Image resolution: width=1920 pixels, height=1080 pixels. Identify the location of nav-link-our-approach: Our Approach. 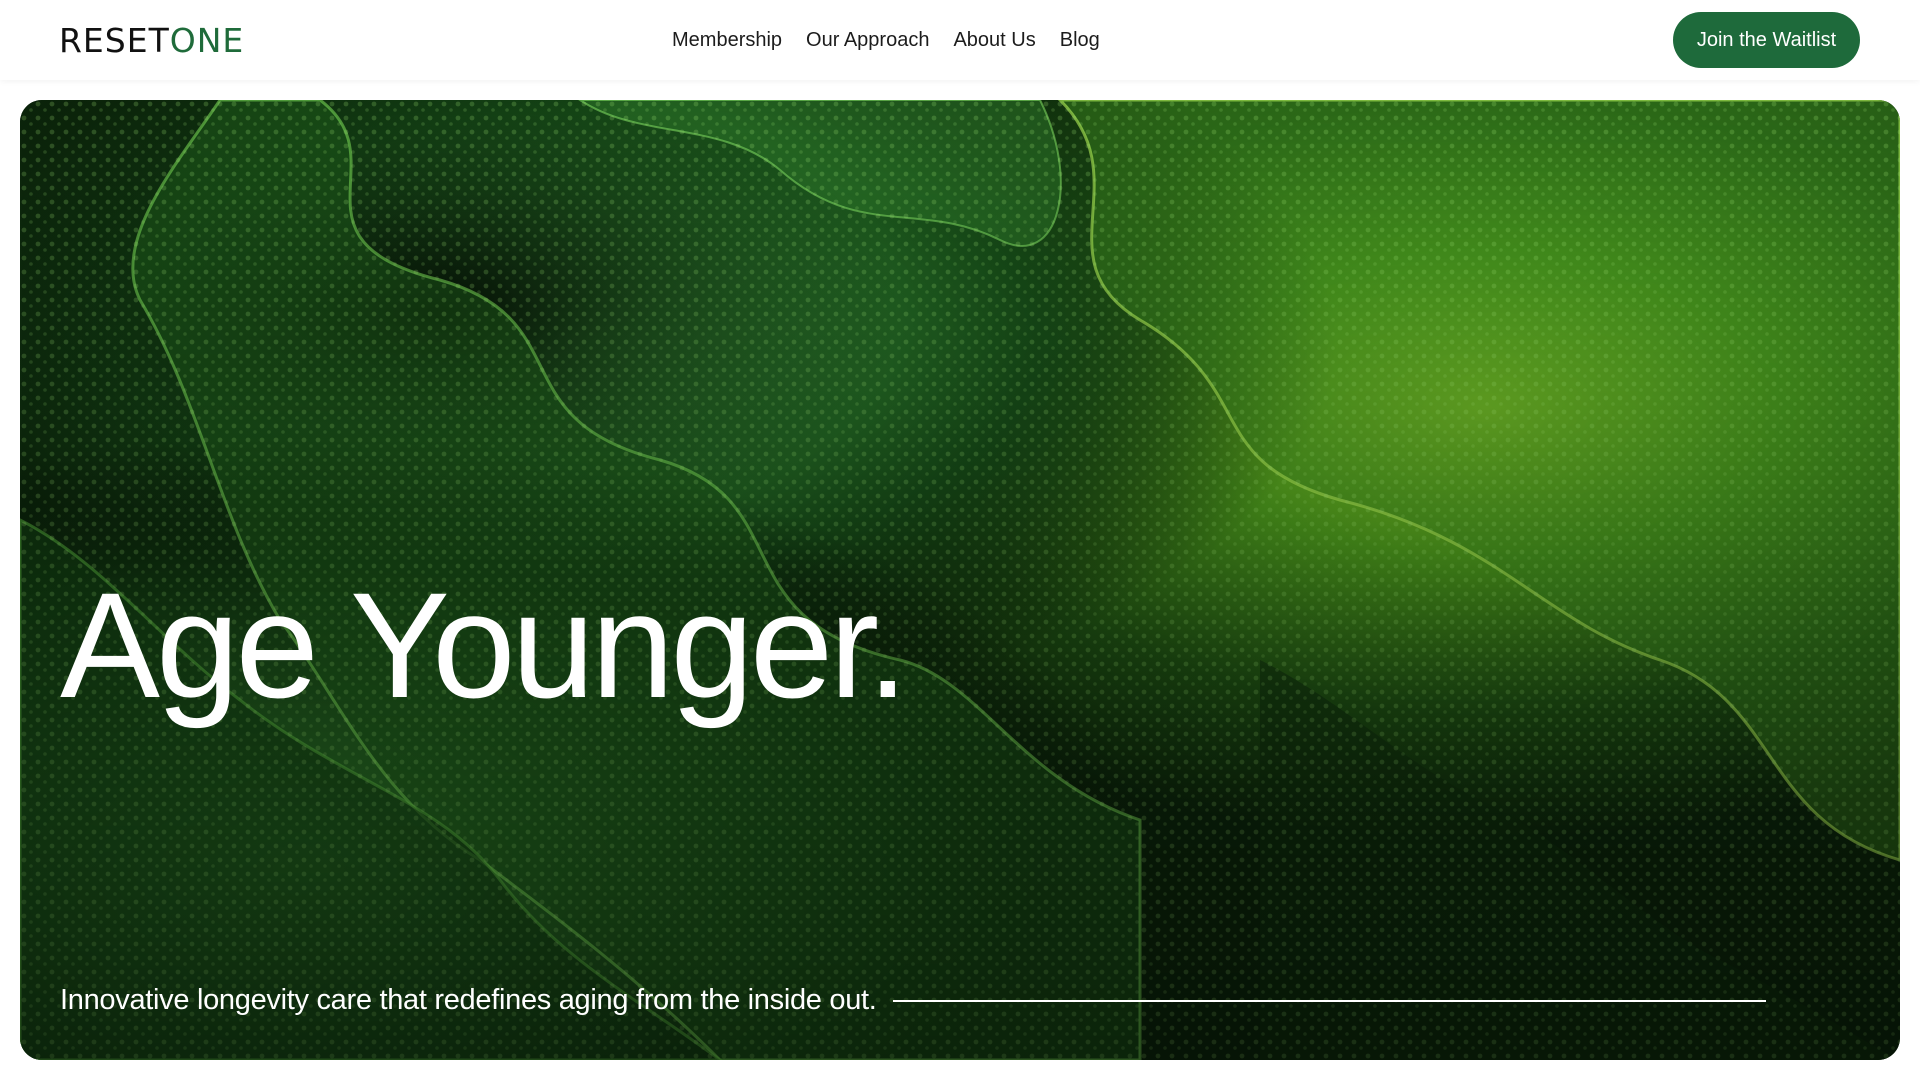
(867, 40).